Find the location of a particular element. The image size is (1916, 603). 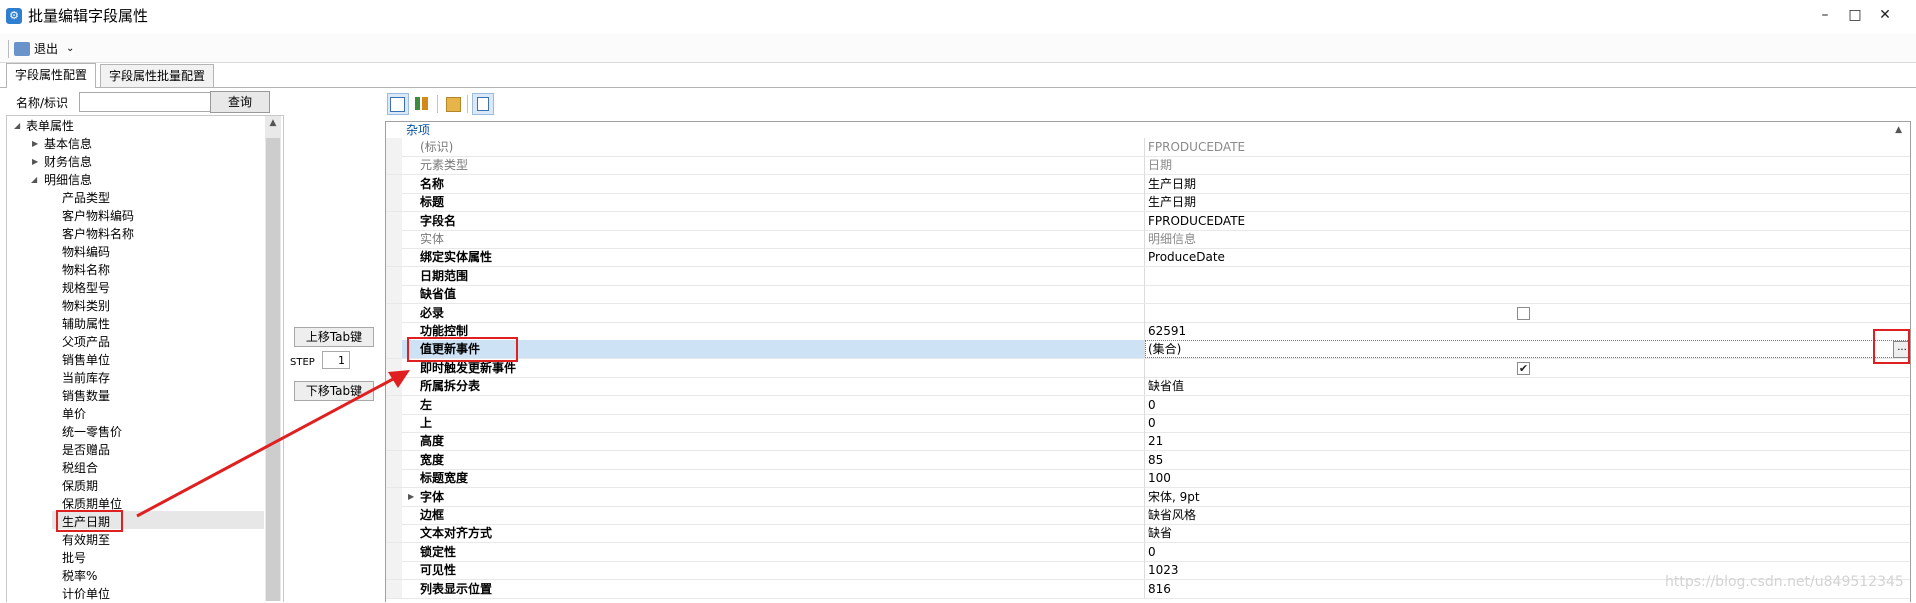

watermark: https://blog.csdn.net/u849512345 is located at coordinates (1784, 582).